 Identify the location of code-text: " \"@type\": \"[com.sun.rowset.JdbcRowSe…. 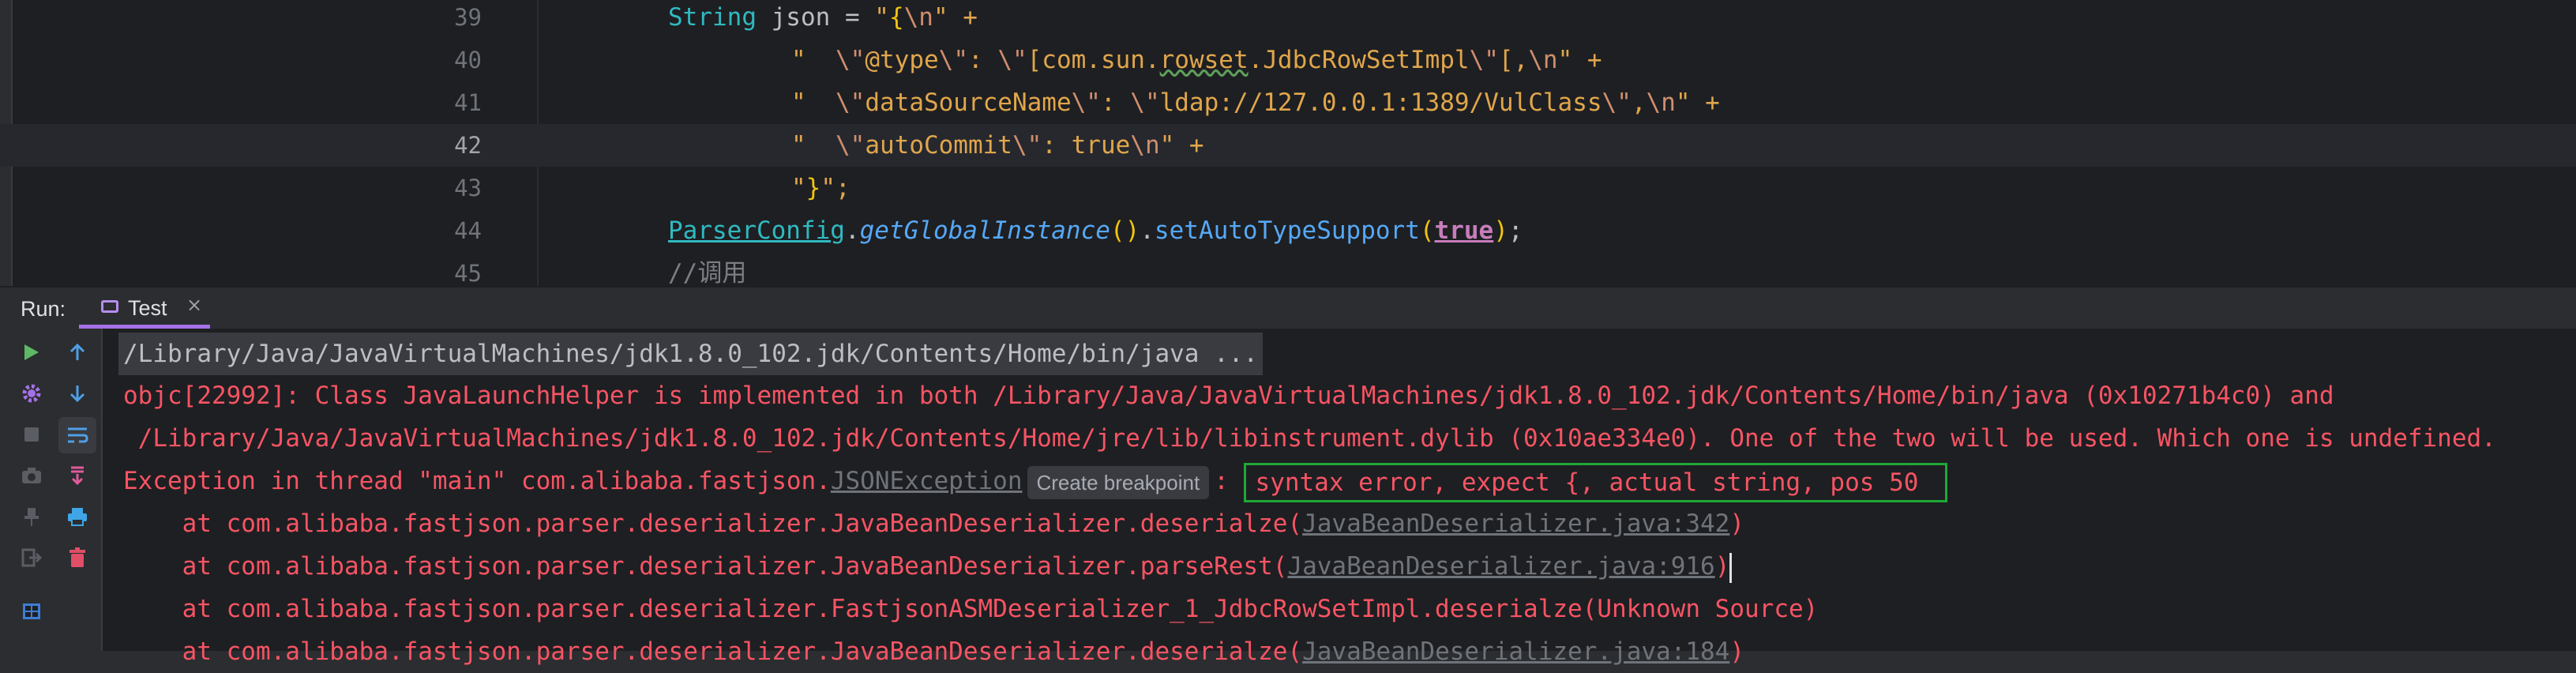
(1196, 60).